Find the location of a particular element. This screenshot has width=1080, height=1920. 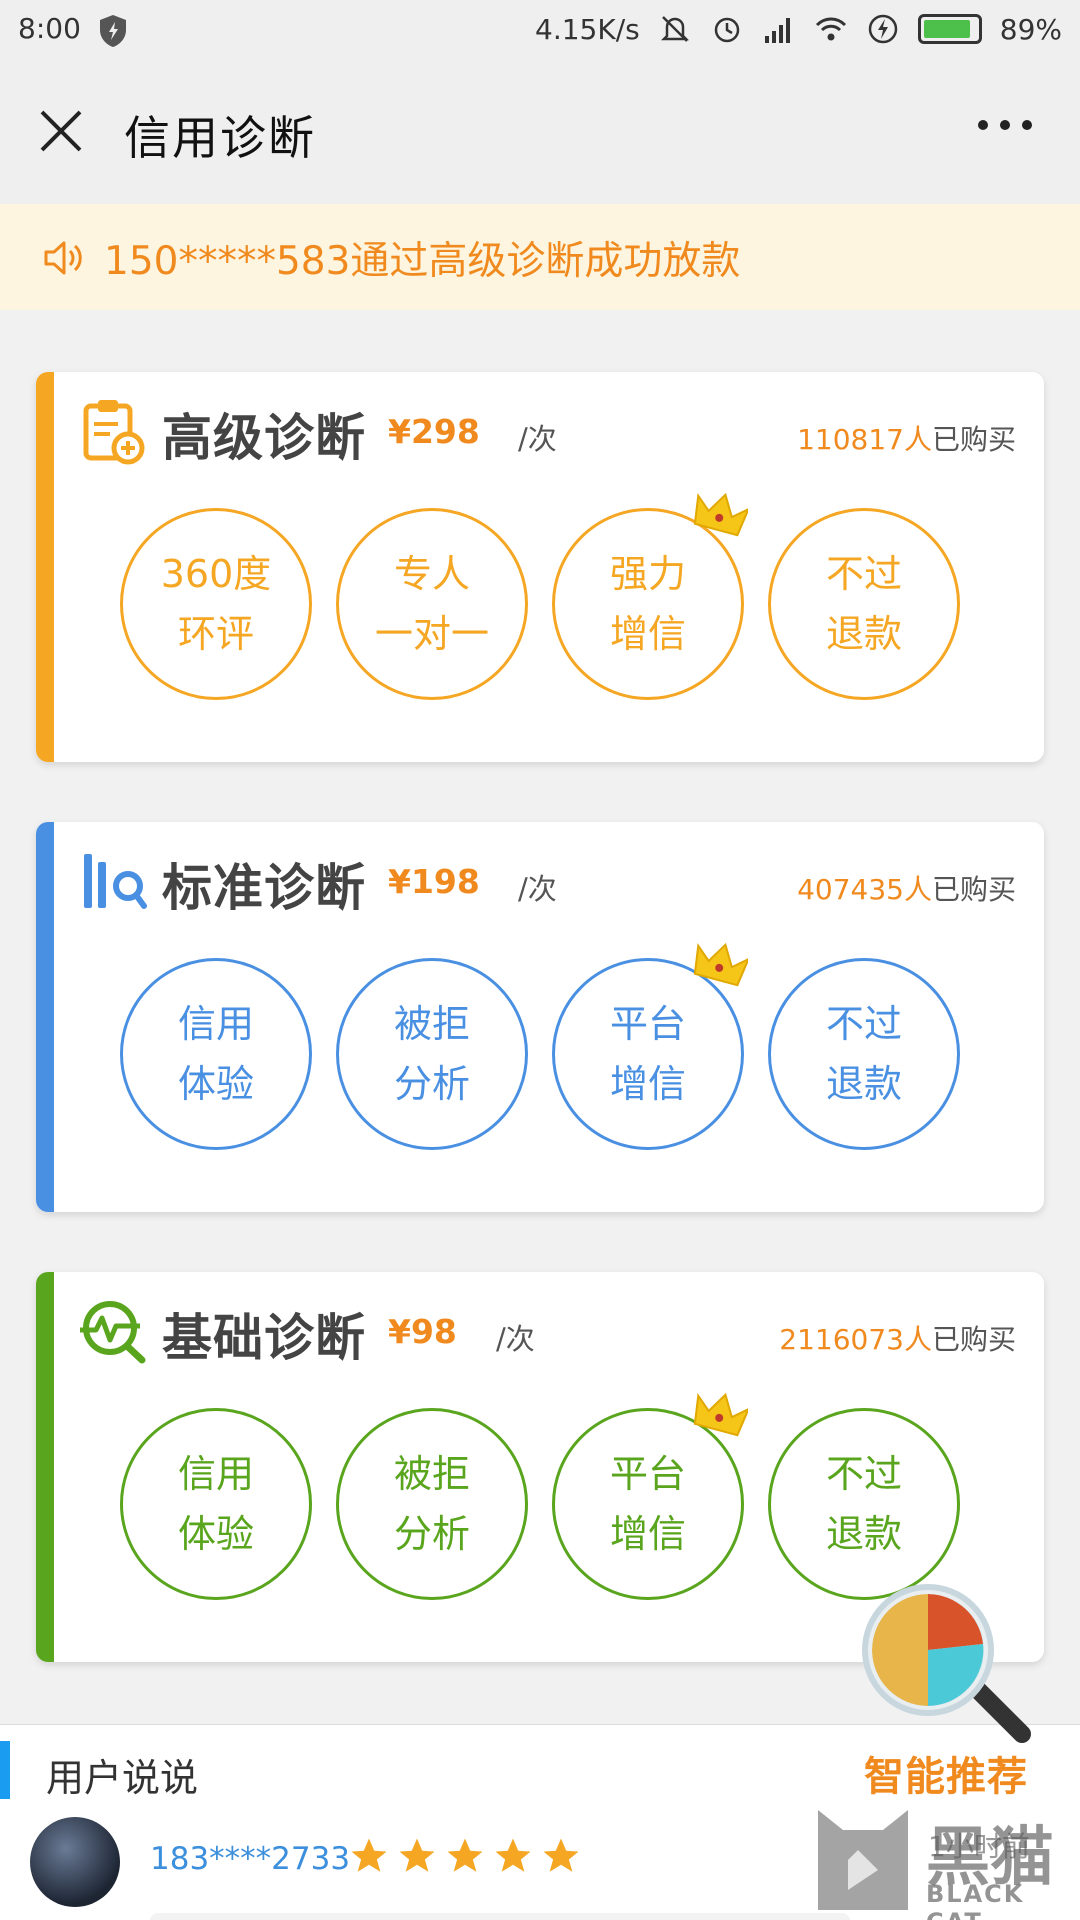

notice-text: 150*****583通过高级诊断成功放款 is located at coordinates (422, 261).